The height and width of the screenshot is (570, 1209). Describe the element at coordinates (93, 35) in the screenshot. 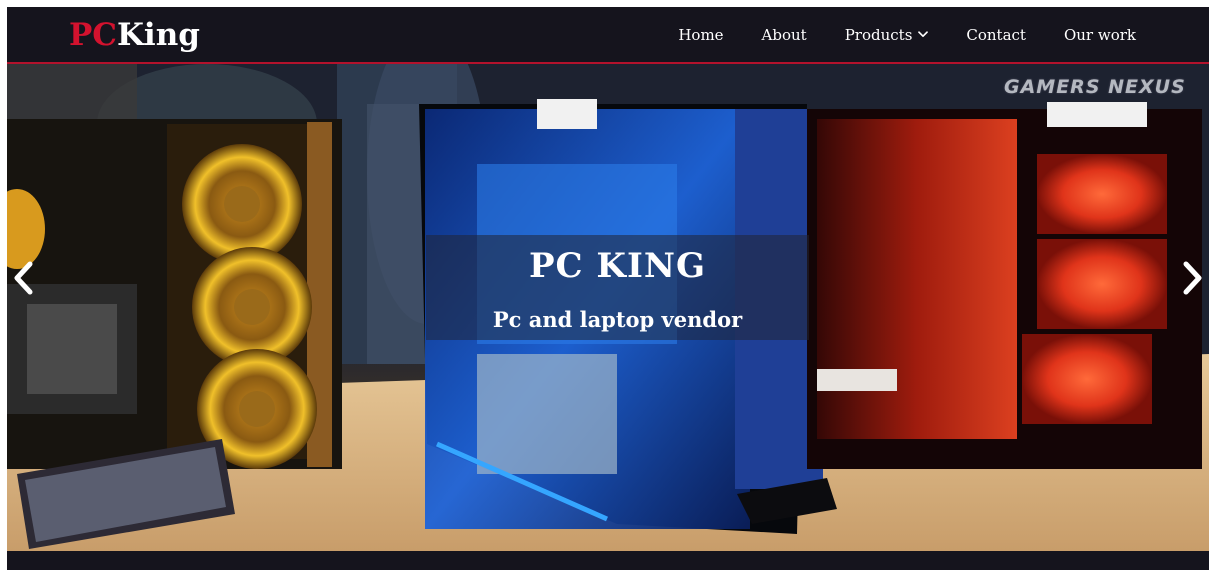

I see `brand-part-pc: PC` at that location.